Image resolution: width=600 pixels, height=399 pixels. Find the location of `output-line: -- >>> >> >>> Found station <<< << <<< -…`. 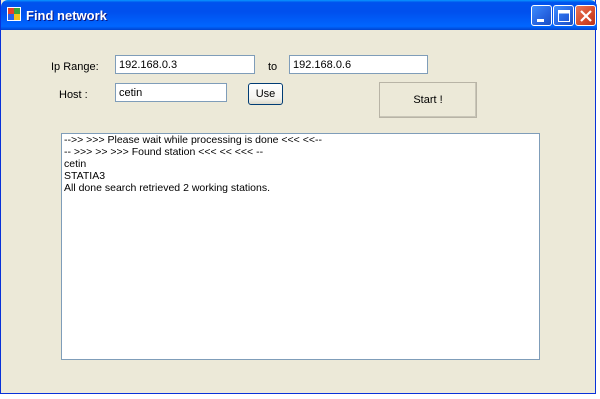

output-line: -- >>> >> >>> Found station <<< << <<< -… is located at coordinates (164, 152).